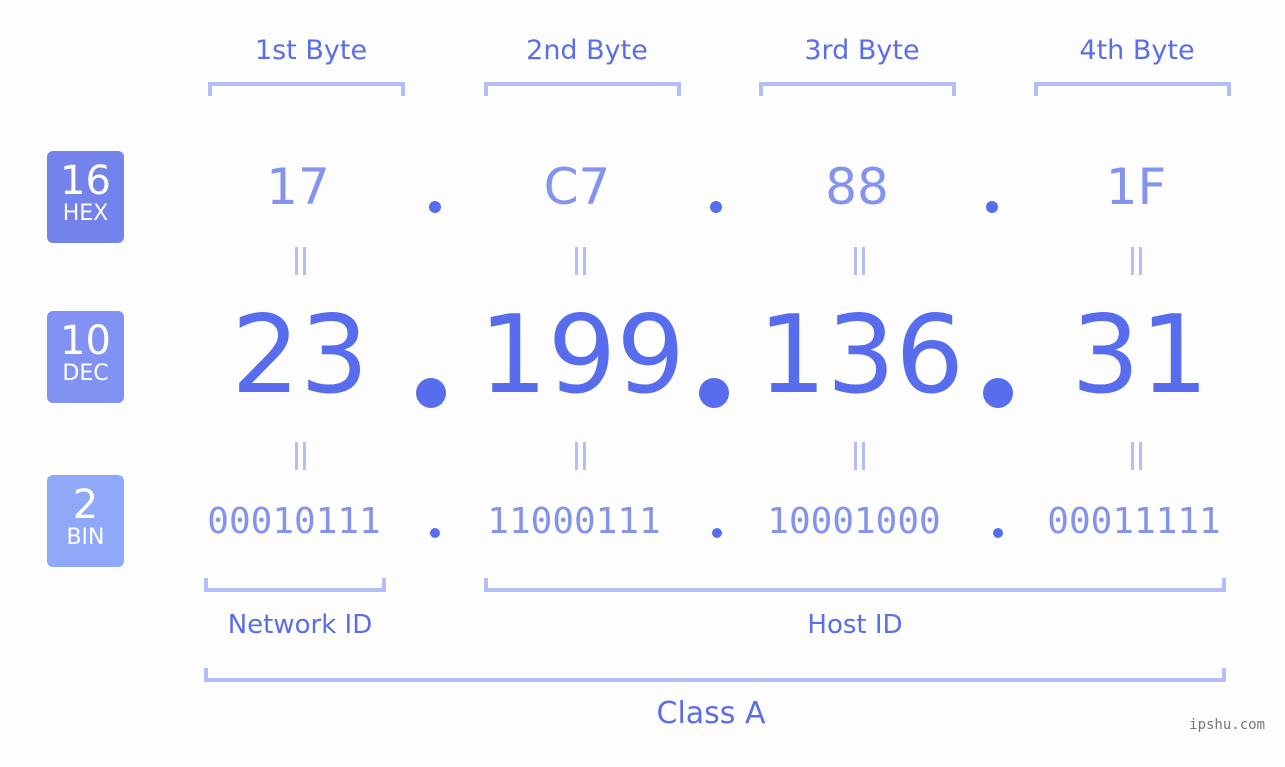 Image resolution: width=1285 pixels, height=767 pixels. Describe the element at coordinates (577, 187) in the screenshot. I see `hex-octet-2: C7` at that location.